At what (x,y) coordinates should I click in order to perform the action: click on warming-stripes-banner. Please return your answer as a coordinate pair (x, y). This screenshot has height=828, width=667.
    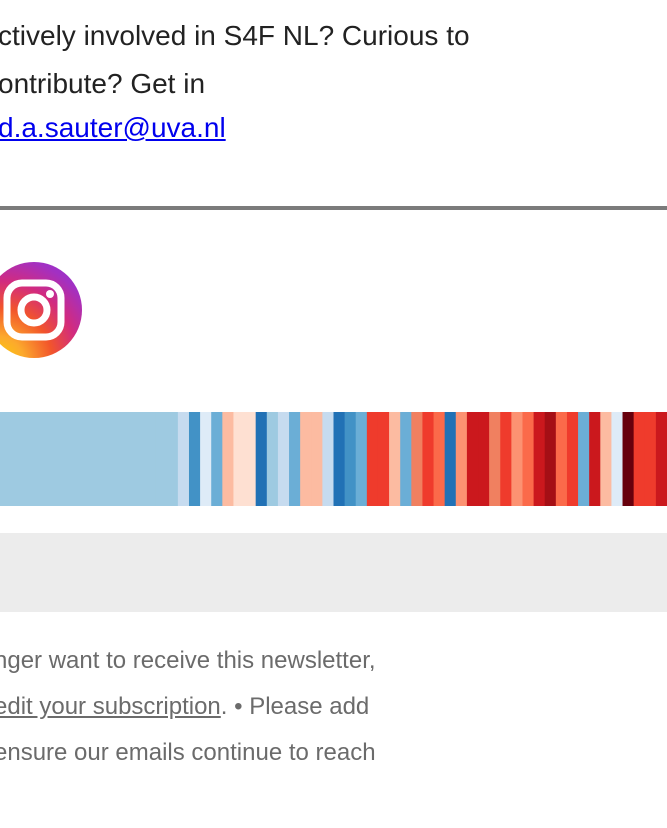
    Looking at the image, I should click on (333, 459).